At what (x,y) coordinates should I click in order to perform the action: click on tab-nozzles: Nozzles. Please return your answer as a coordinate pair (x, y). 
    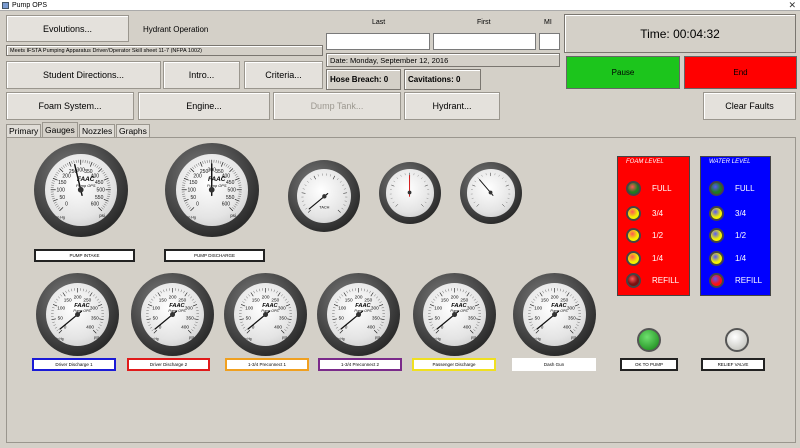
    Looking at the image, I should click on (97, 130).